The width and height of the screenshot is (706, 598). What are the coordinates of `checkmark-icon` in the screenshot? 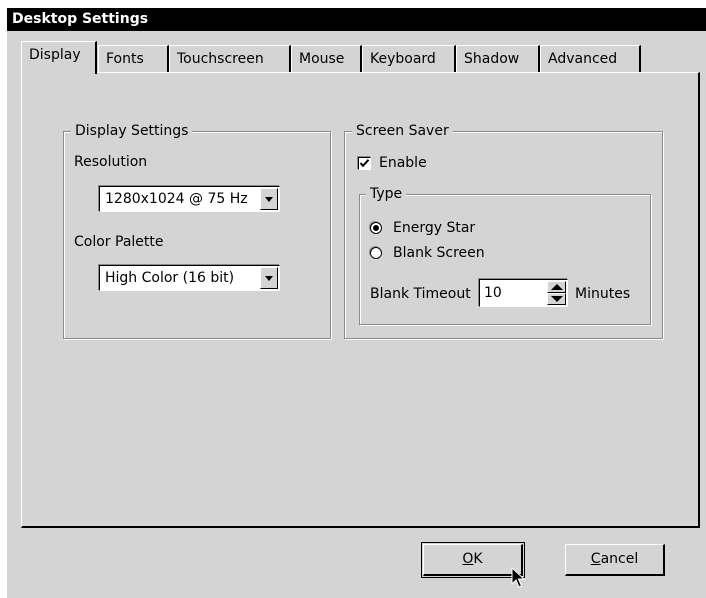 It's located at (364, 163).